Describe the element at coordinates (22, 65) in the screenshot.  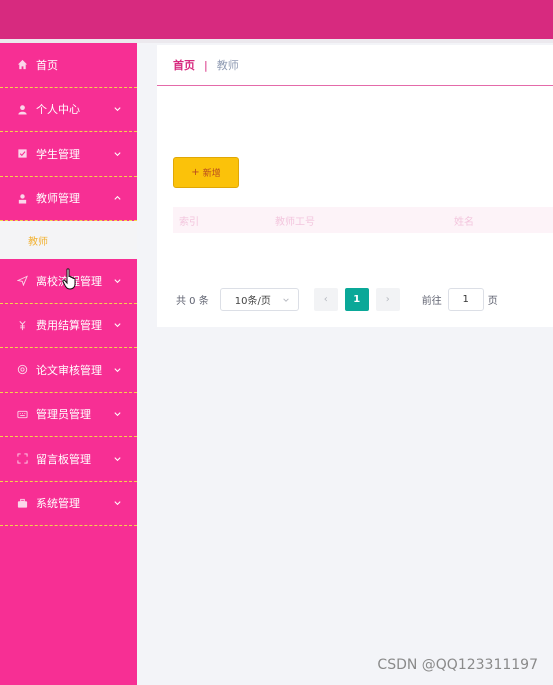
I see `home-icon` at that location.